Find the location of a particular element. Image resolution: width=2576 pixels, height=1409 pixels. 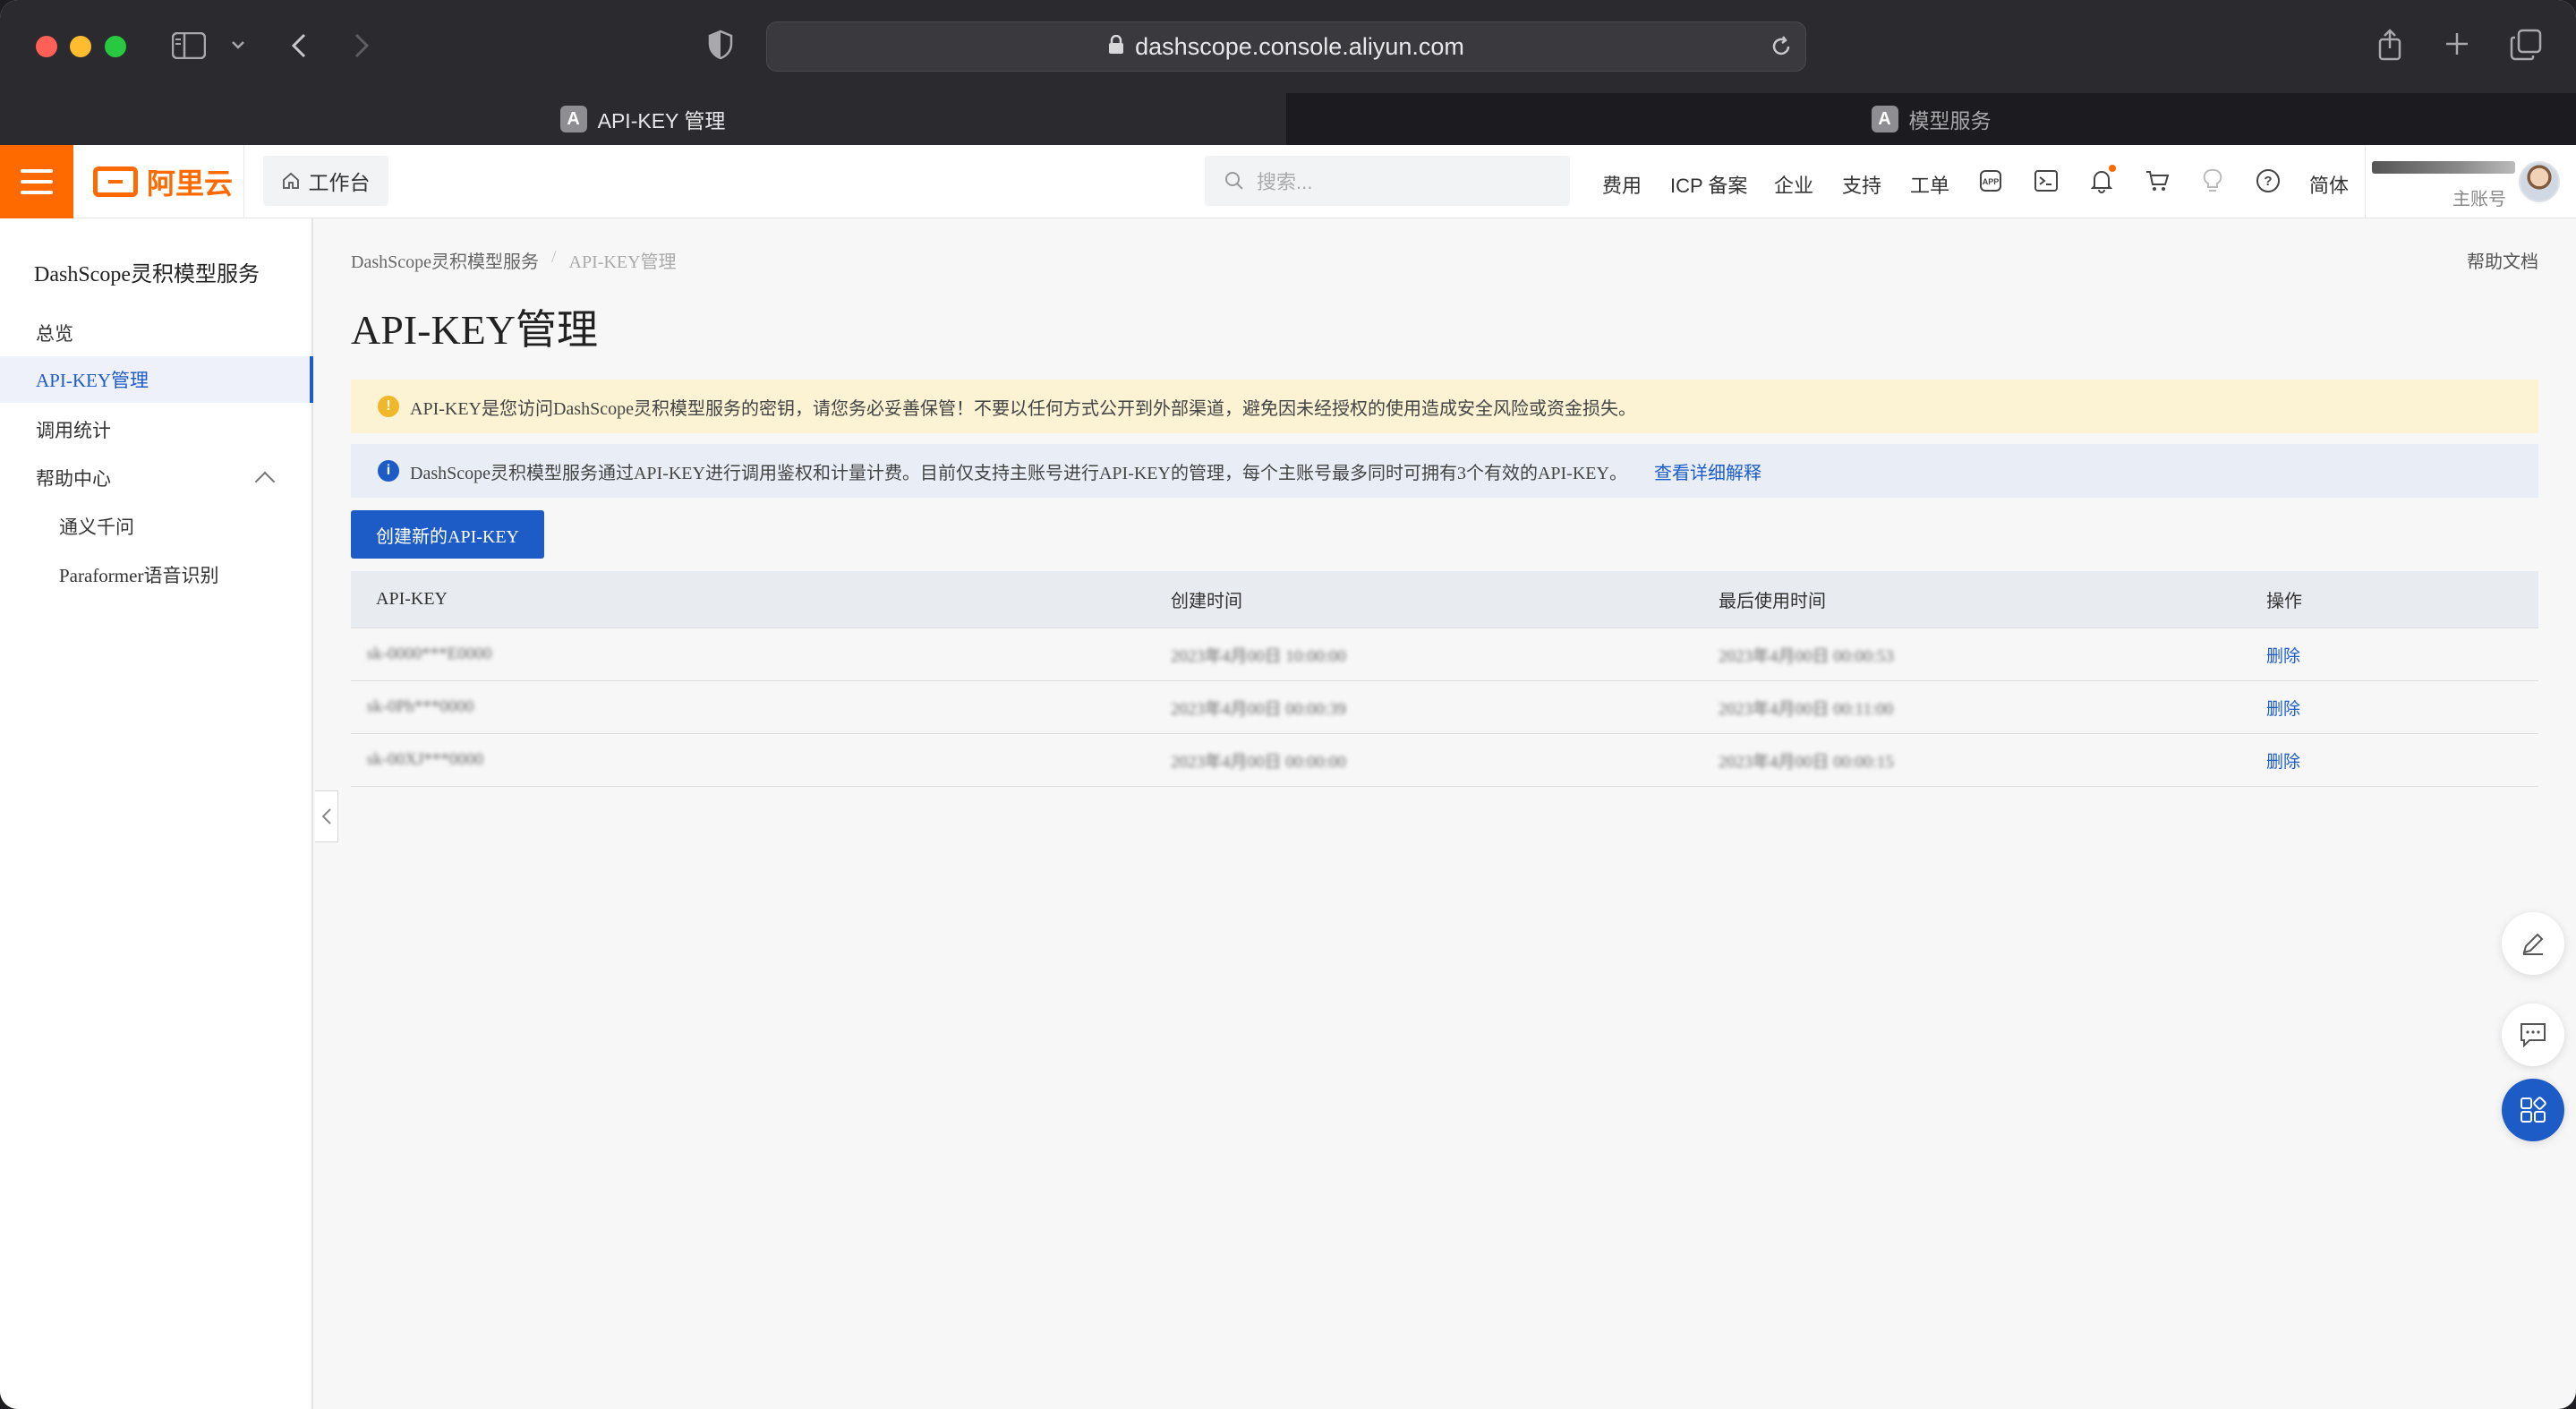

cart-icon is located at coordinates (2157, 181).